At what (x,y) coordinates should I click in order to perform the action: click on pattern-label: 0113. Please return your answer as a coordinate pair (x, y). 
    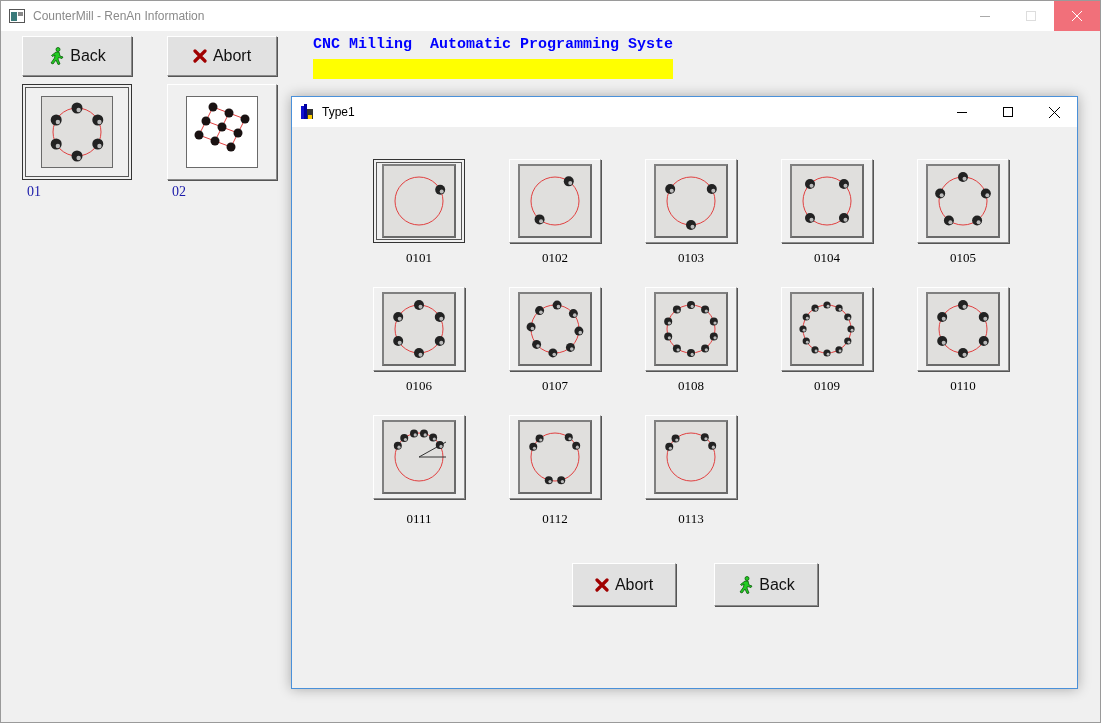
    Looking at the image, I should click on (691, 519).